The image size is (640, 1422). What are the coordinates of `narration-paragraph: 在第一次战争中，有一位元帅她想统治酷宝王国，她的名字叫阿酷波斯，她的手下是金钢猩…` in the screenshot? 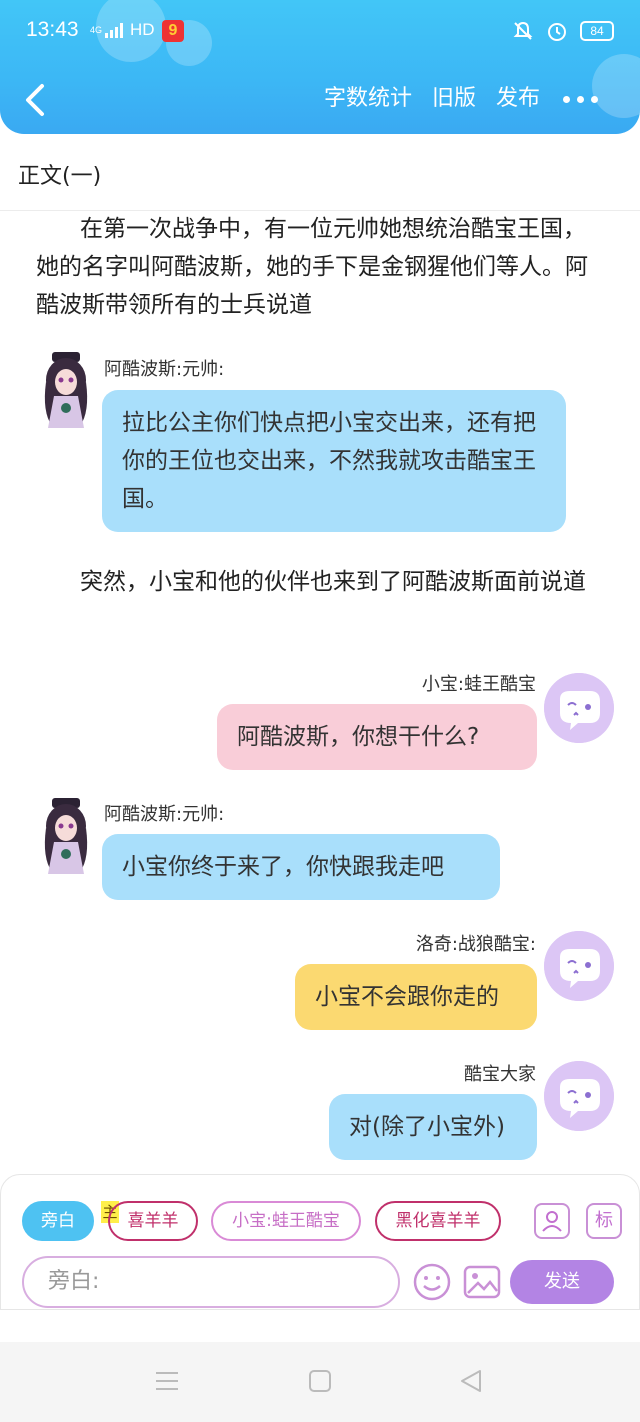 It's located at (312, 267).